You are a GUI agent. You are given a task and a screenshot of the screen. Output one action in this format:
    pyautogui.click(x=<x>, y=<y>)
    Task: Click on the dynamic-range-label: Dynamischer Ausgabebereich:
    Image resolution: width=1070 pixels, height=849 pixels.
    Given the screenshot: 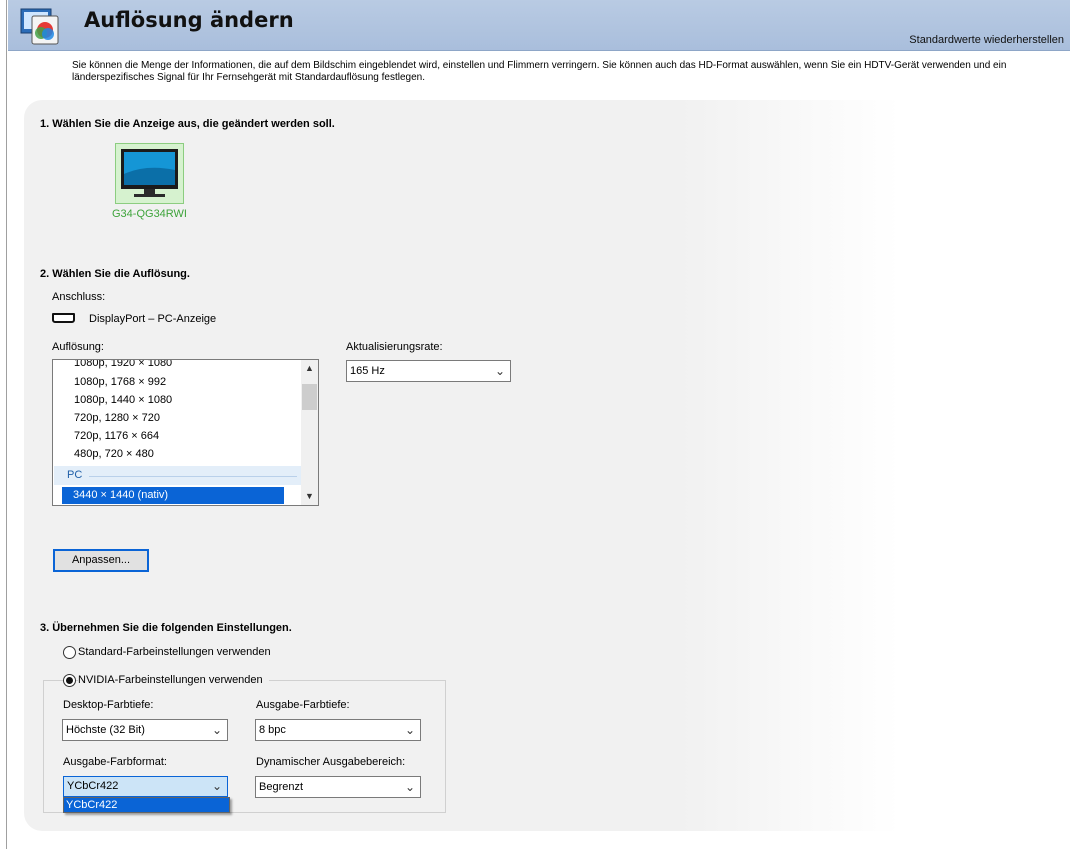 What is the action you would take?
    pyautogui.click(x=331, y=762)
    